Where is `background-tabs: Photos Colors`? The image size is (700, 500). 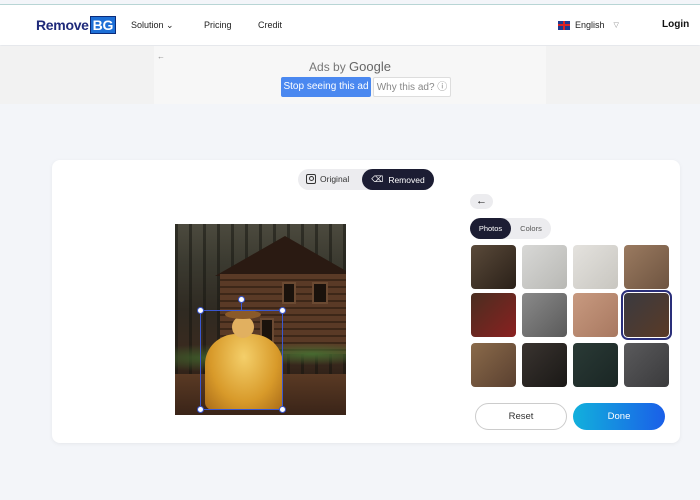 background-tabs: Photos Colors is located at coordinates (510, 228).